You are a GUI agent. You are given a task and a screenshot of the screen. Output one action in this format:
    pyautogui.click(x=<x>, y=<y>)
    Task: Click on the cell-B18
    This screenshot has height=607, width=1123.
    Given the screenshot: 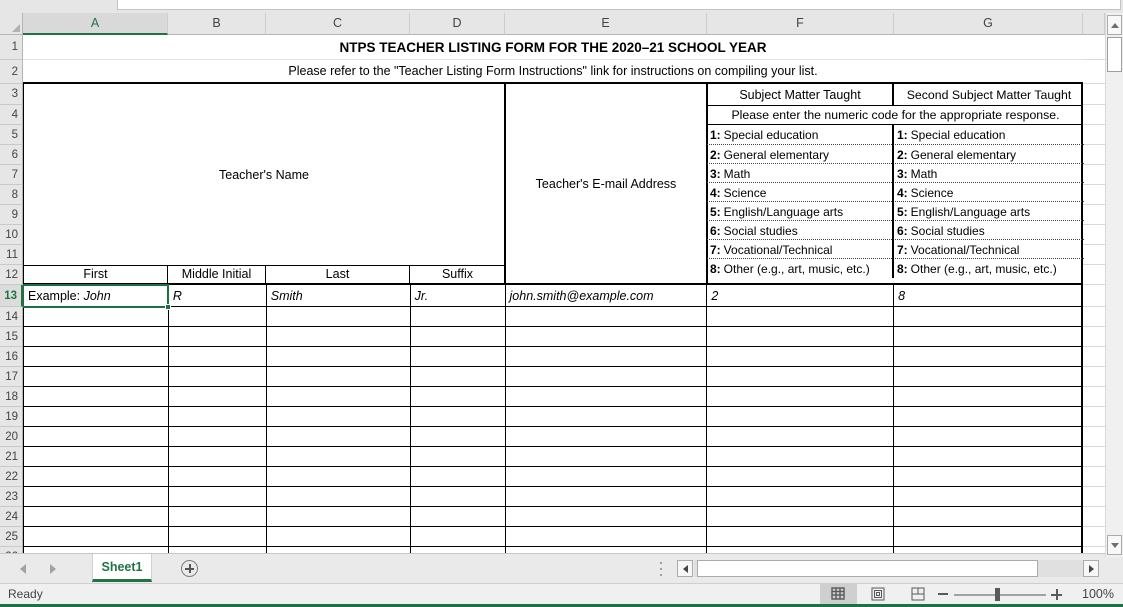 What is the action you would take?
    pyautogui.click(x=218, y=396)
    